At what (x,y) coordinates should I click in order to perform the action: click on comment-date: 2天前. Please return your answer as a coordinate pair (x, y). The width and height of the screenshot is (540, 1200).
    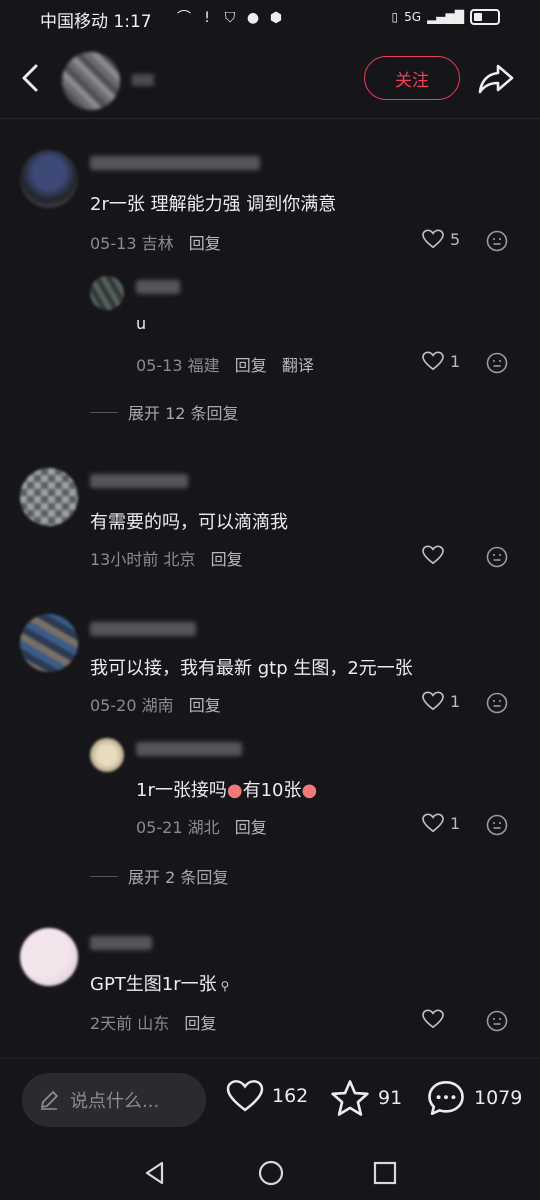
    Looking at the image, I should click on (111, 1023).